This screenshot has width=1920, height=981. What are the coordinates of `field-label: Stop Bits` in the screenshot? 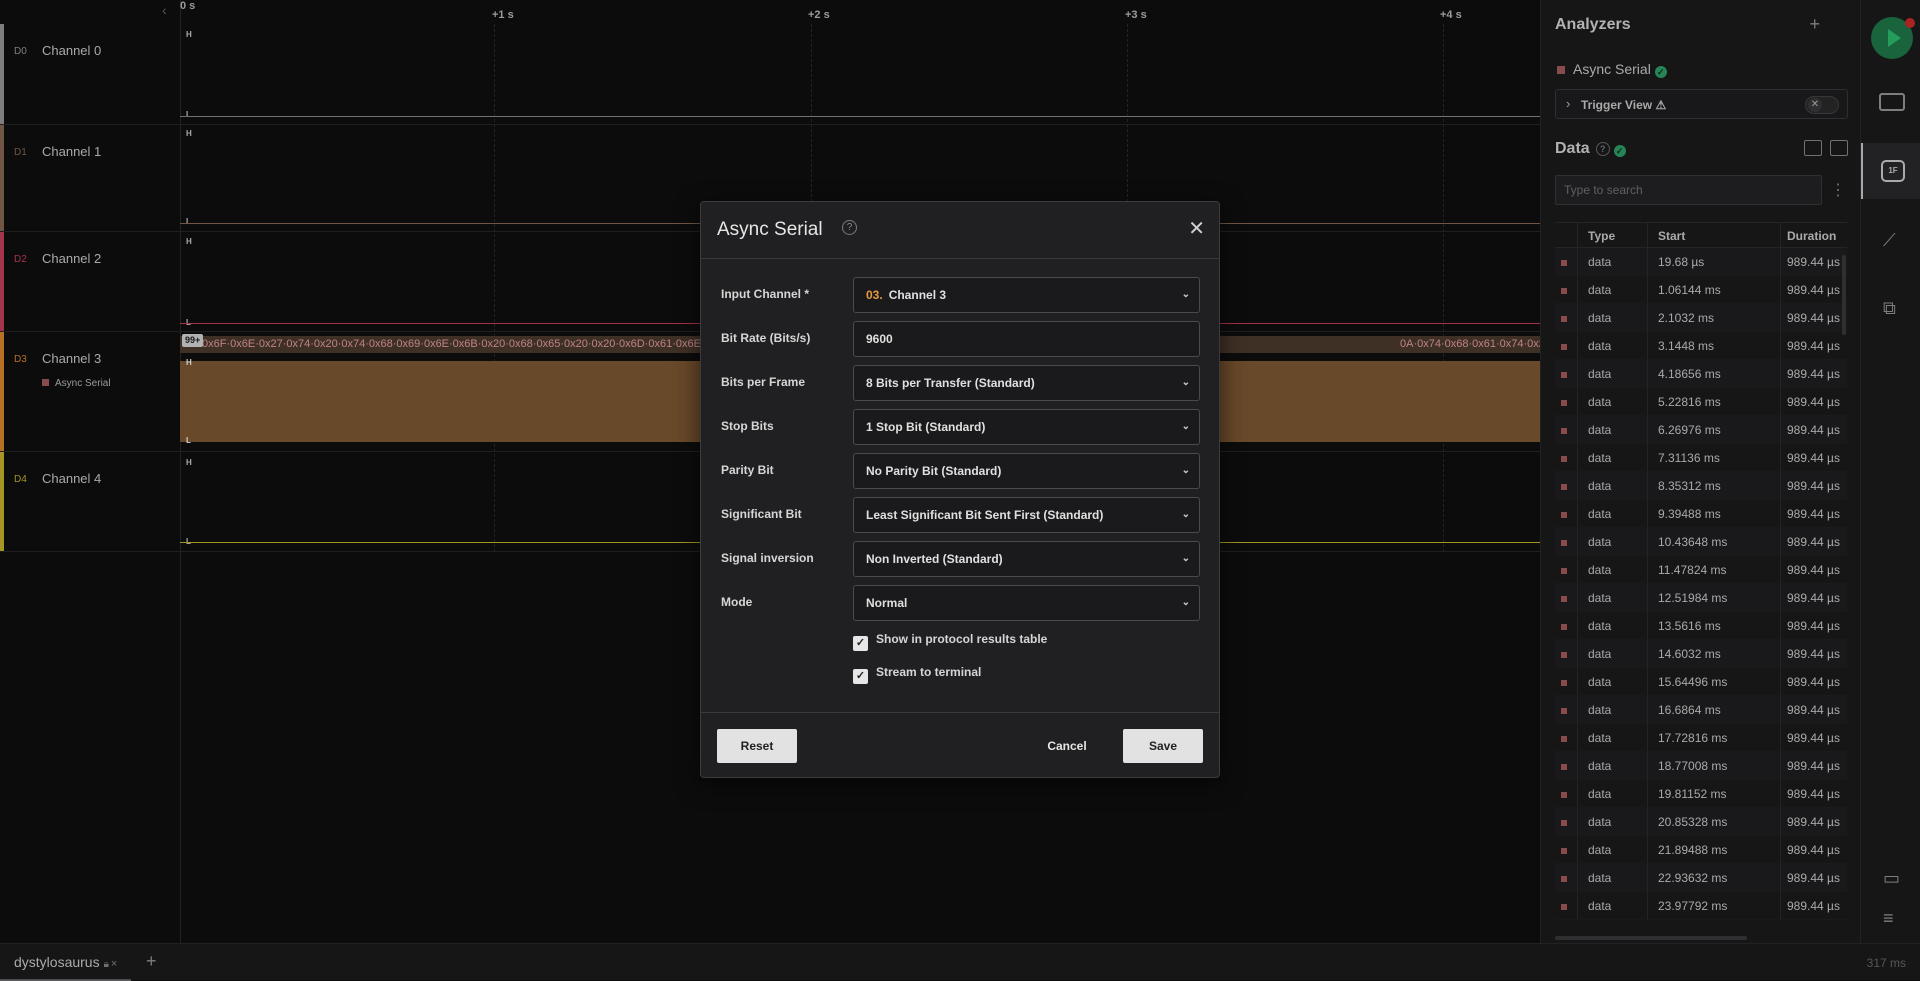 It's located at (747, 426).